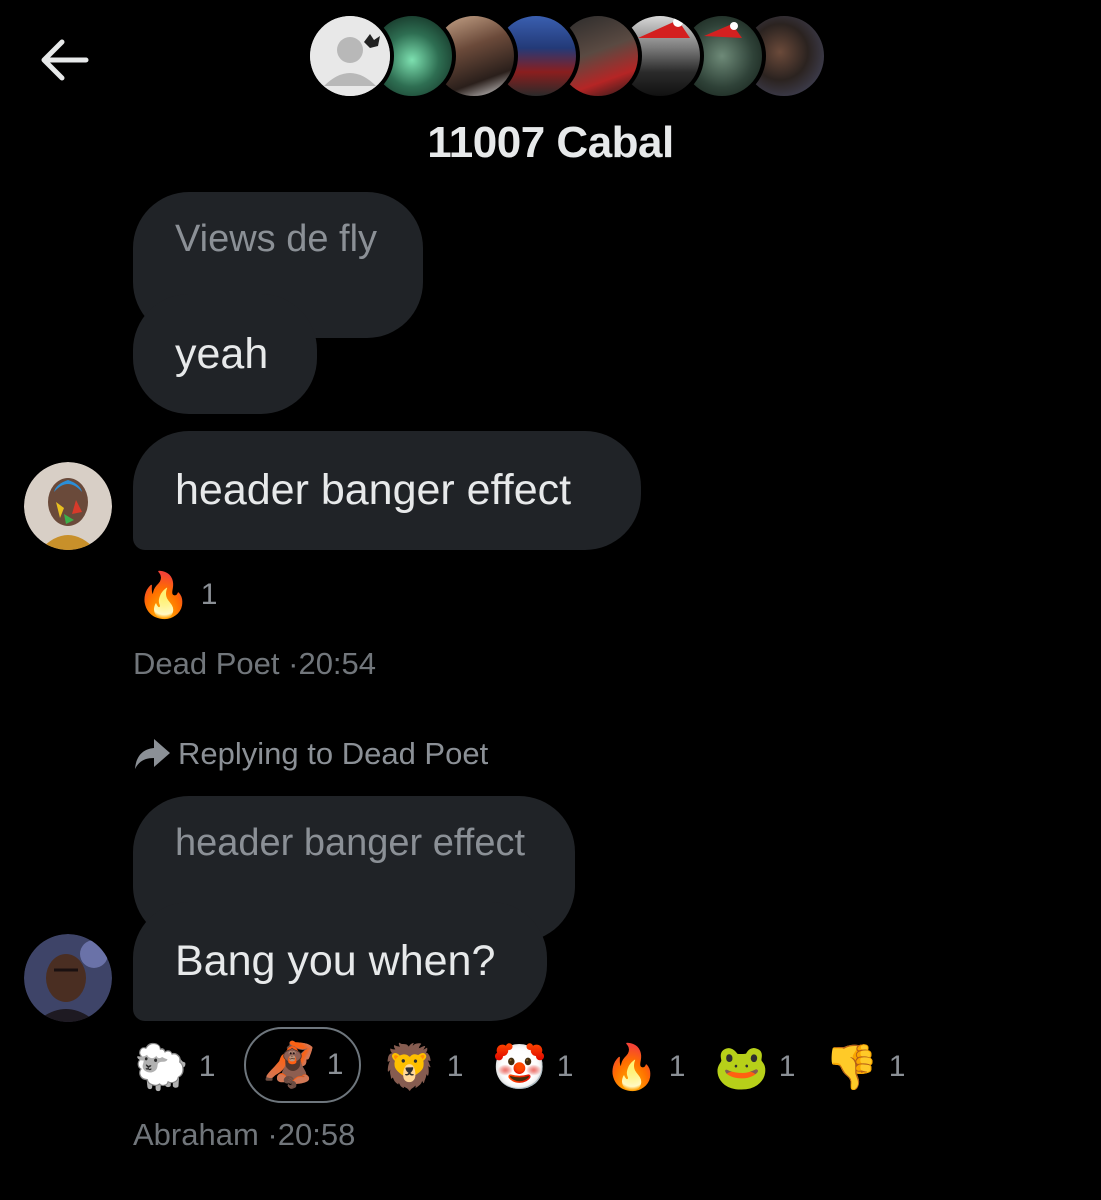  Describe the element at coordinates (350, 843) in the screenshot. I see `quoted-message-text: header banger effect` at that location.